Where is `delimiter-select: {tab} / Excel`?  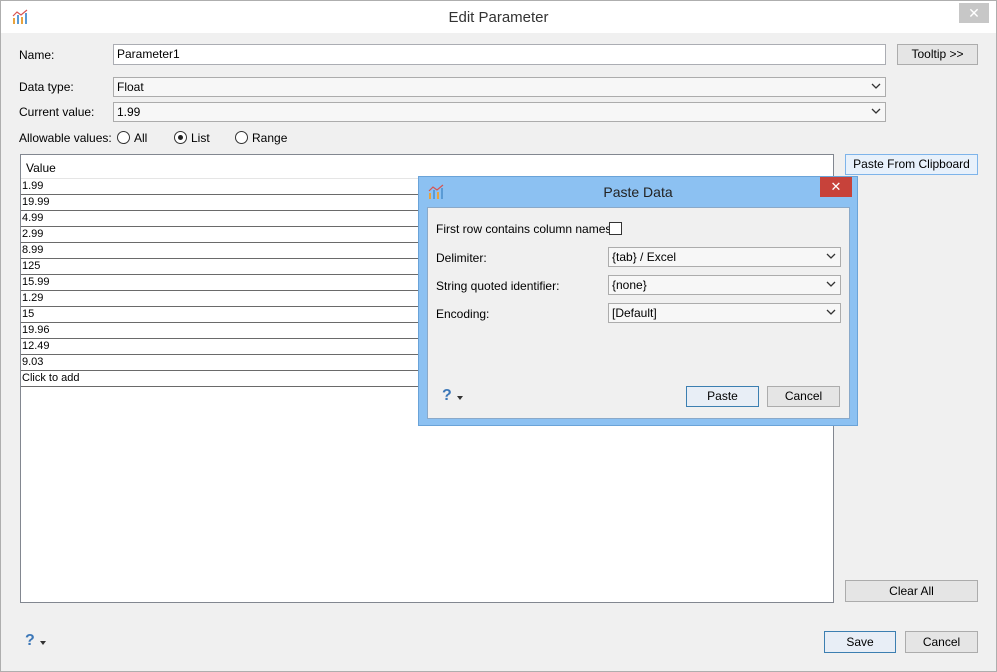 delimiter-select: {tab} / Excel is located at coordinates (724, 257).